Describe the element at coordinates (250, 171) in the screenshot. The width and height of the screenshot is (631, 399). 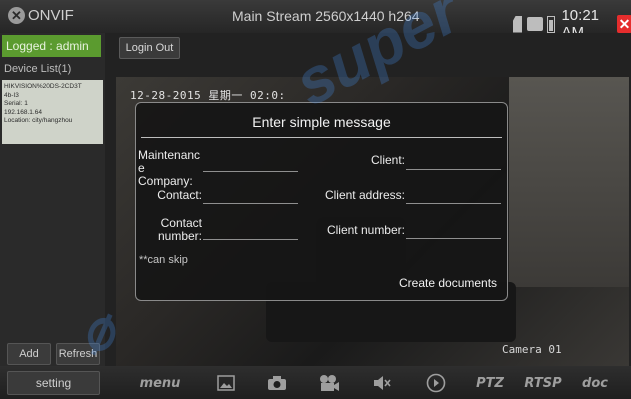
I see `maintenance-company-input` at that location.